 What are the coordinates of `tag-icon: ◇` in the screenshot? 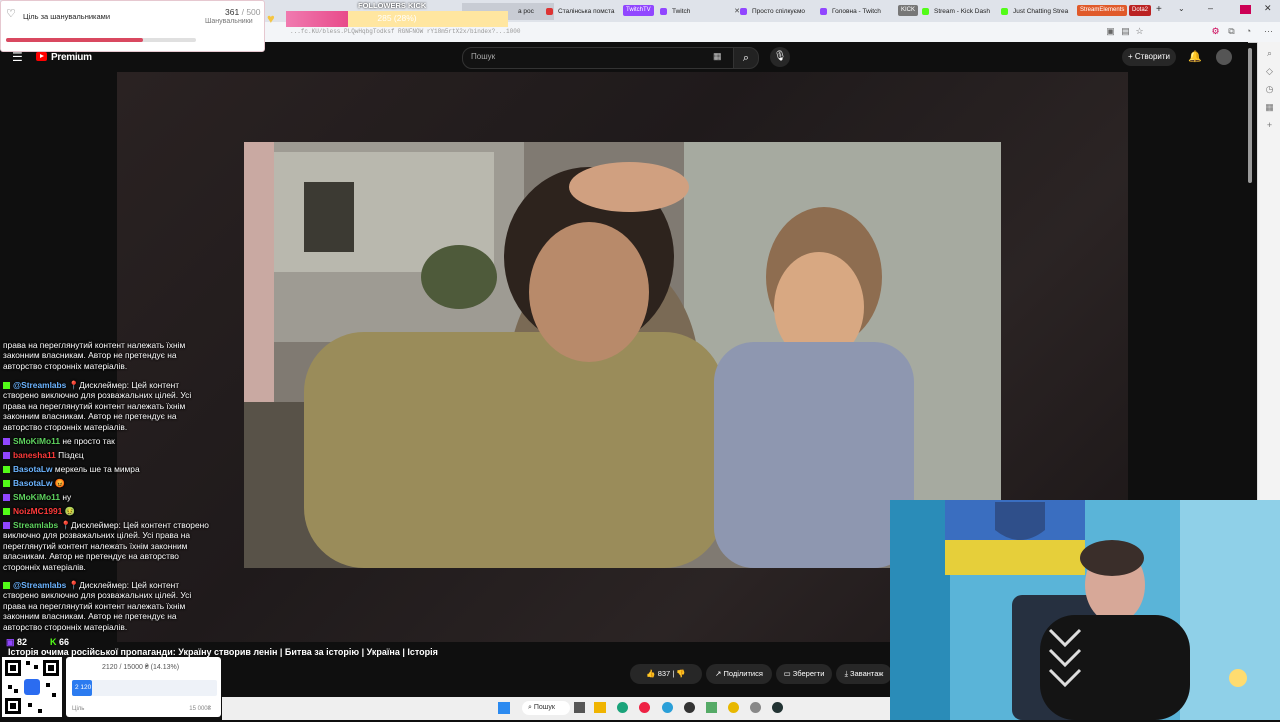 It's located at (1269, 71).